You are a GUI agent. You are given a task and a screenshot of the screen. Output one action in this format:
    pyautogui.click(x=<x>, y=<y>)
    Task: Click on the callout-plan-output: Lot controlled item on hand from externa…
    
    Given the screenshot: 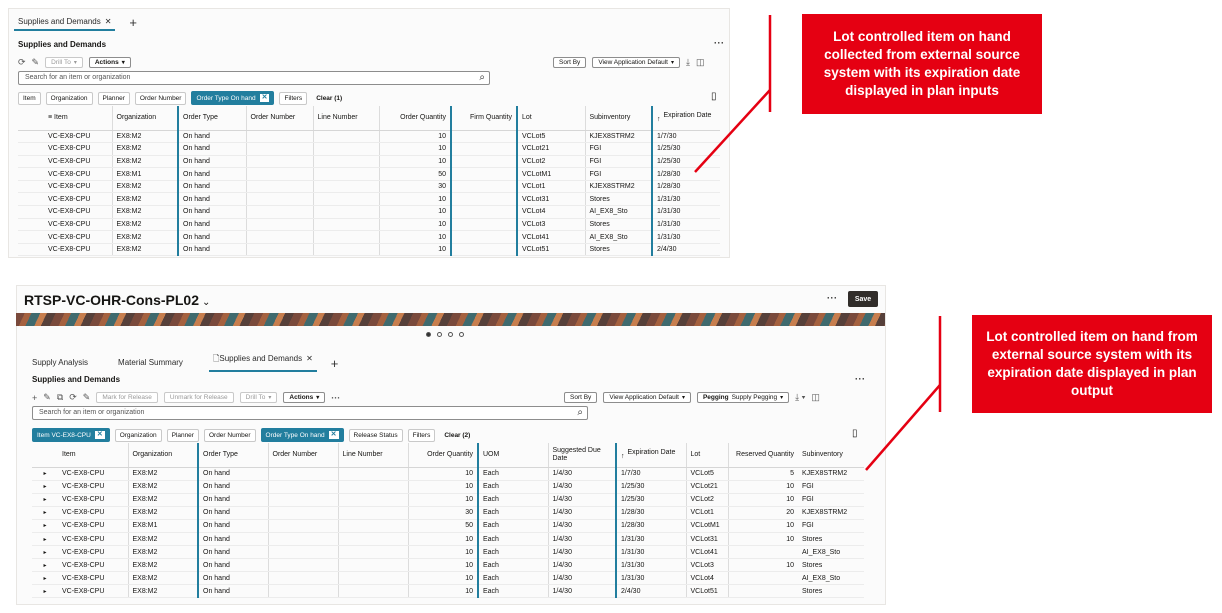 What is the action you would take?
    pyautogui.click(x=1092, y=364)
    